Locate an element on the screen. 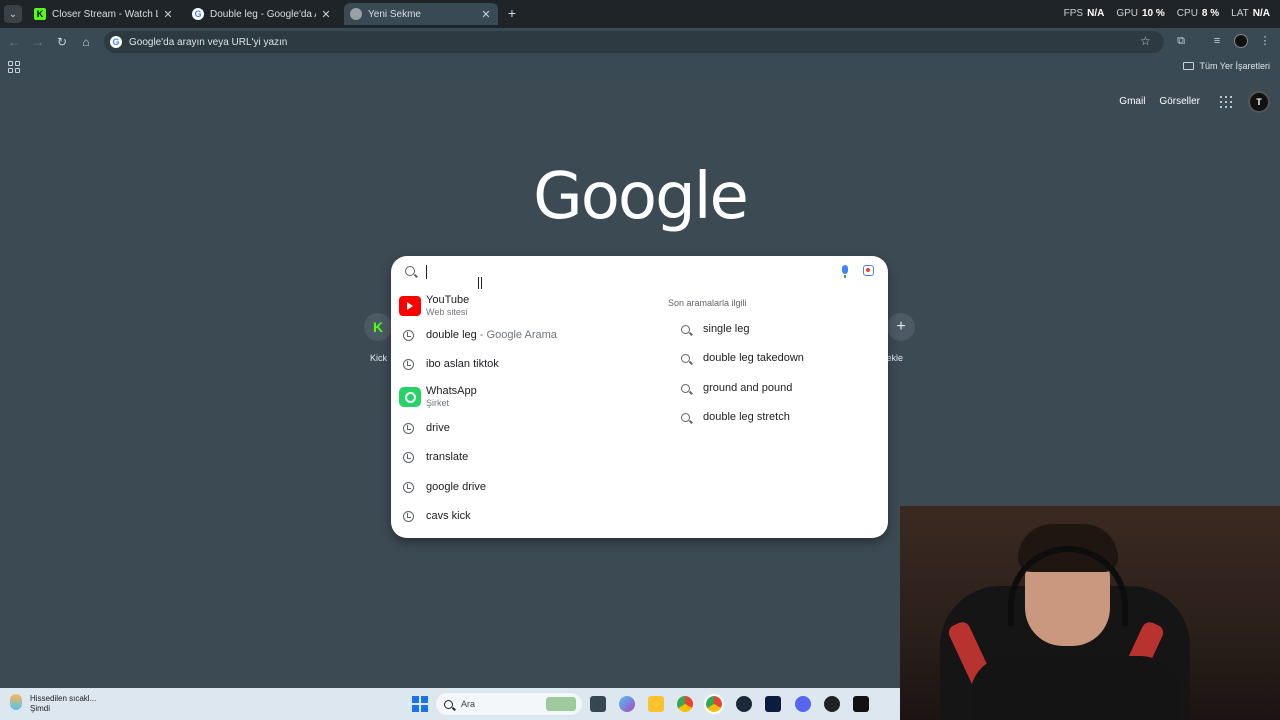  bookmark-star-icon: ☆ is located at coordinates (1145, 41).